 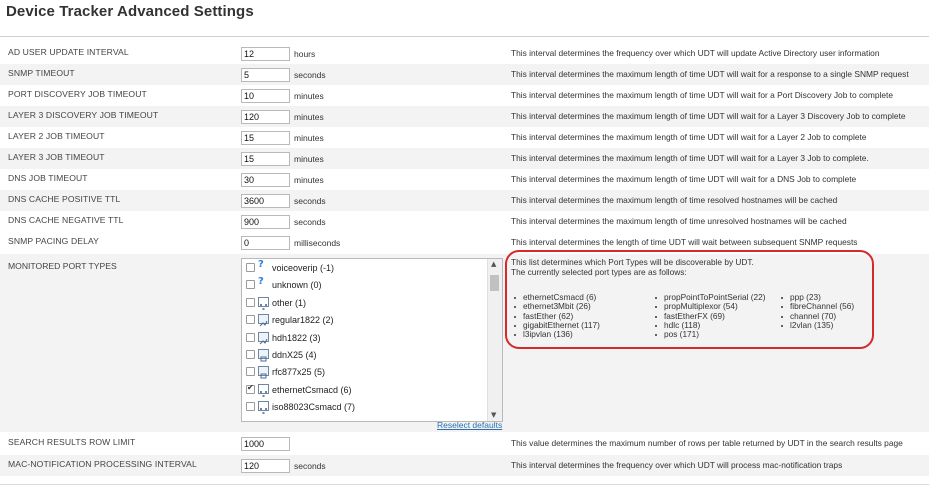 I want to click on selected-port-type: l2vlan (135), so click(x=816, y=325).